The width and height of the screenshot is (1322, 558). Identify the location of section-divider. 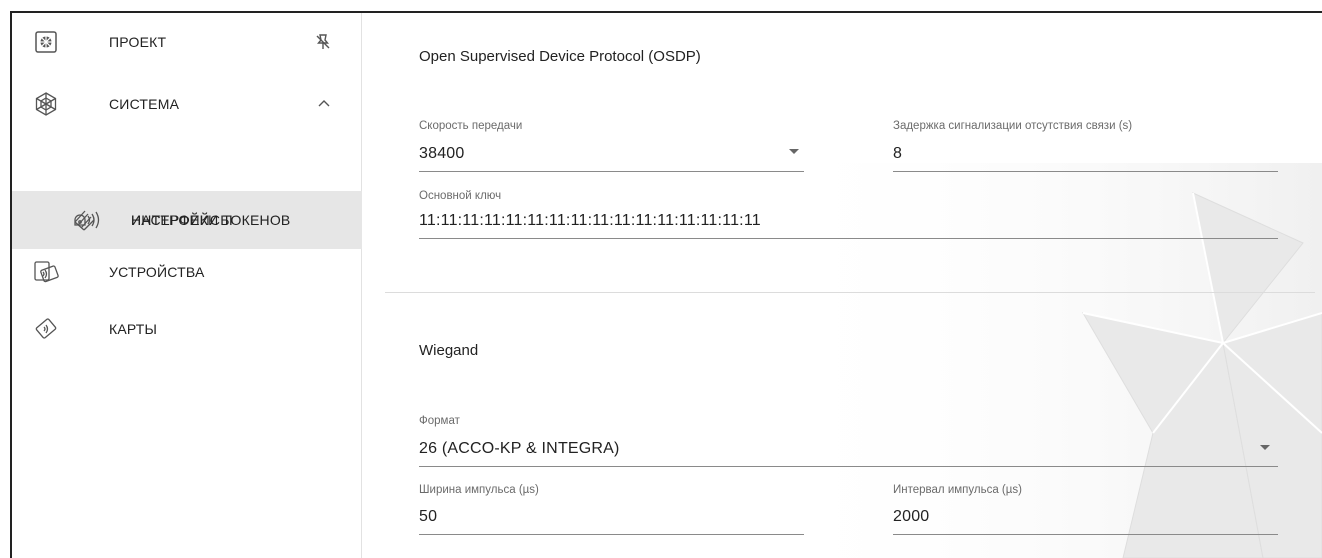
(850, 292).